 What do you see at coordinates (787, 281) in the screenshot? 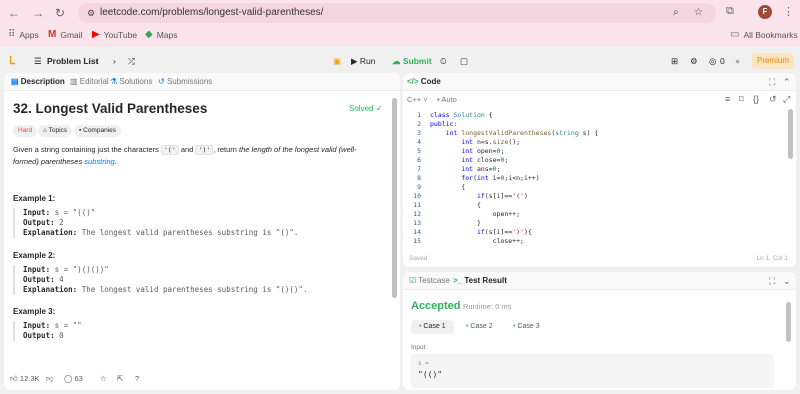
I see `collapse-icon: ⌄` at bounding box center [787, 281].